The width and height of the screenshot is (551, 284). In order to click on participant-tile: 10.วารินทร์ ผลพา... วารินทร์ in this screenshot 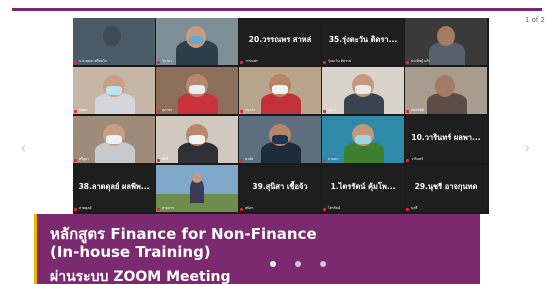, I will do `click(446, 139)`.